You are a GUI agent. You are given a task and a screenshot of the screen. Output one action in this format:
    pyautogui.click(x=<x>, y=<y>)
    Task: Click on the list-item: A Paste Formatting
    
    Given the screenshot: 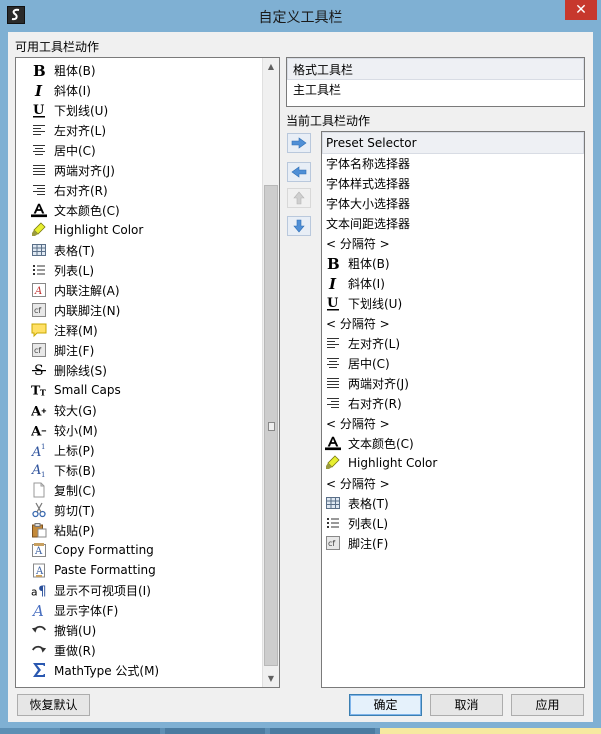 What is the action you would take?
    pyautogui.click(x=145, y=570)
    